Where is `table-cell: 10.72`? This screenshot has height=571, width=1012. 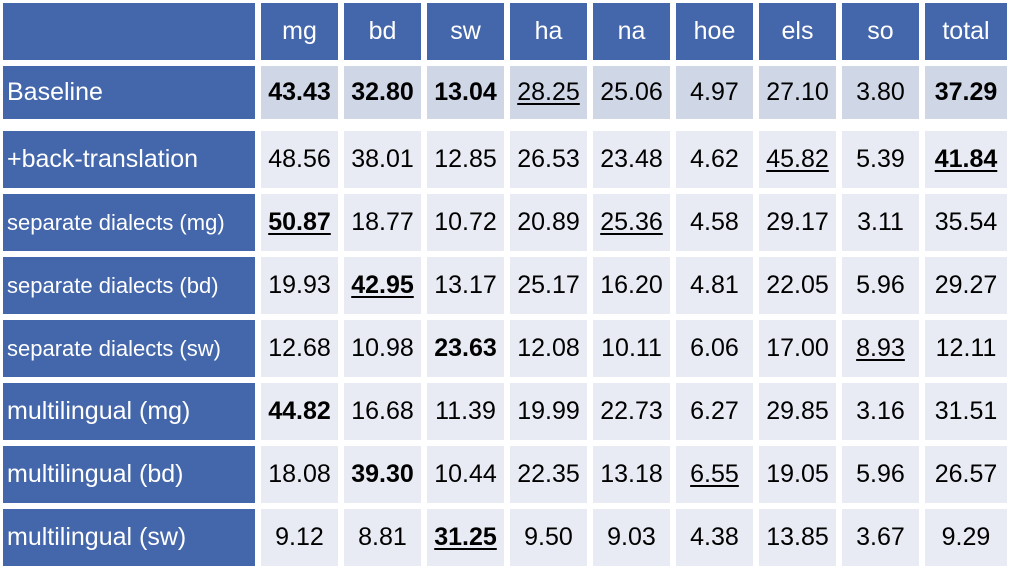 table-cell: 10.72 is located at coordinates (465, 222).